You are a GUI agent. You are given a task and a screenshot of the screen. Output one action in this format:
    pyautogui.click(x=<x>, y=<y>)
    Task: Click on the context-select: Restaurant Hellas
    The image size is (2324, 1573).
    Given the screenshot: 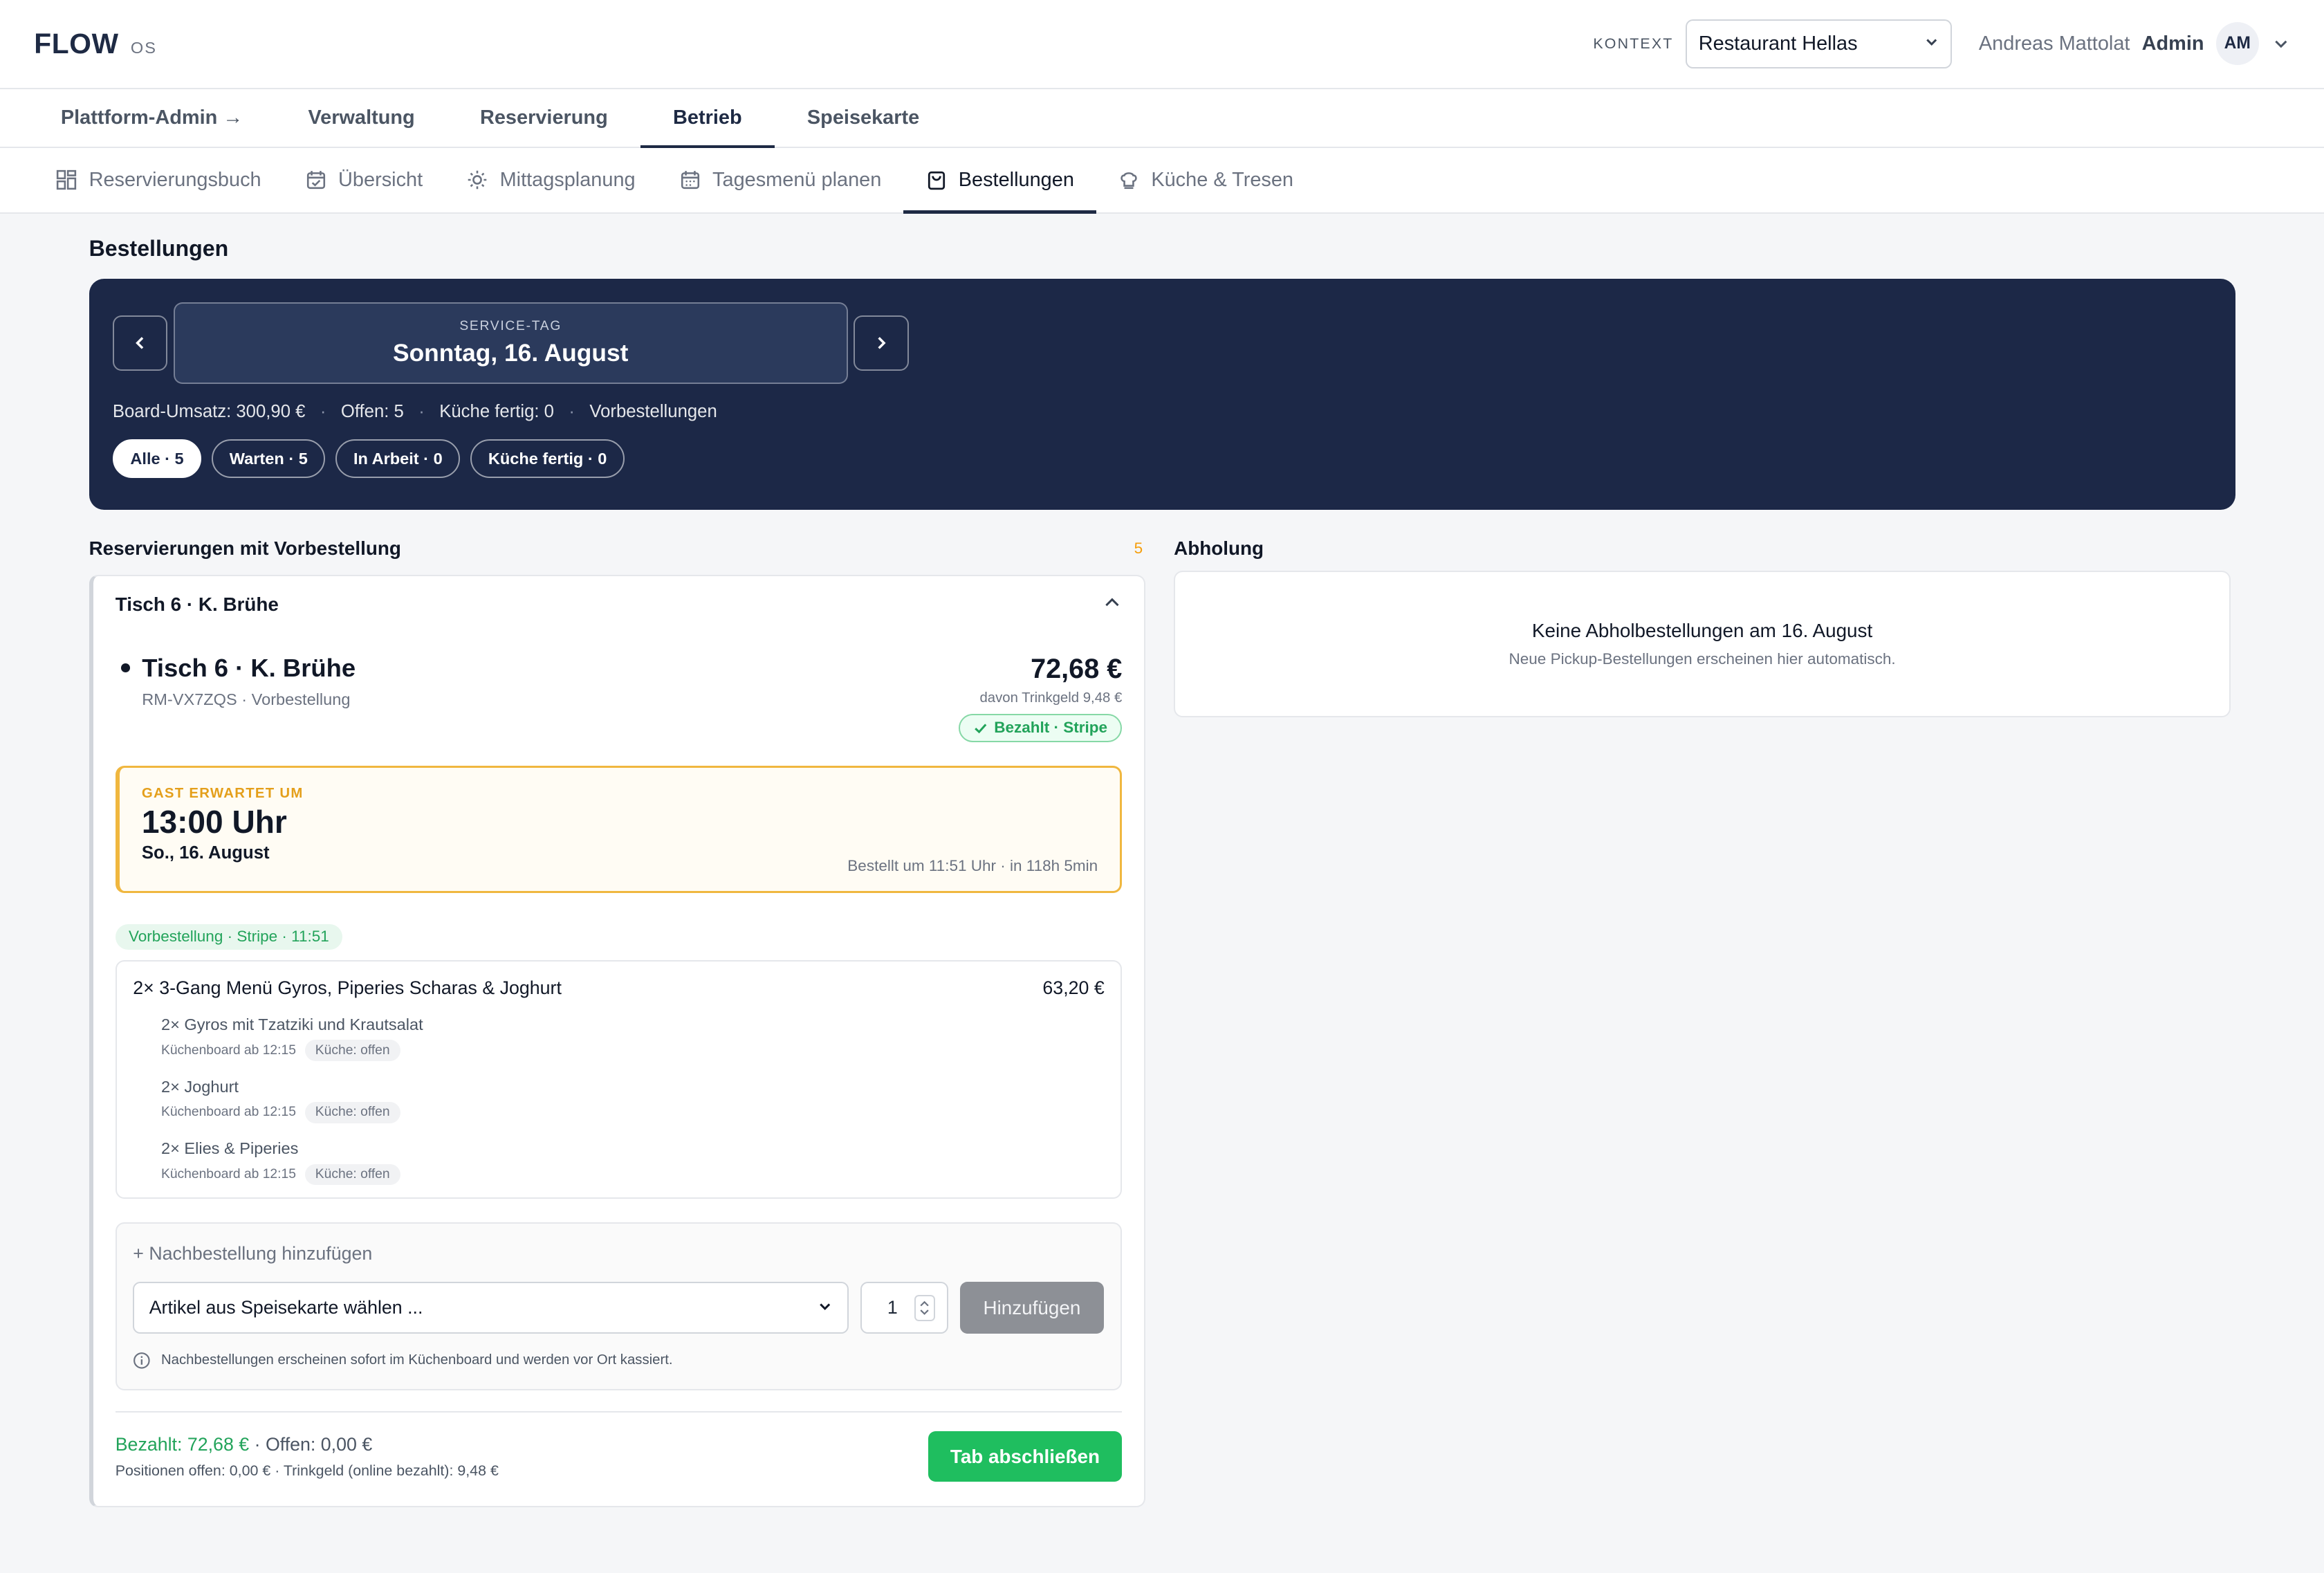 What is the action you would take?
    pyautogui.click(x=1819, y=44)
    